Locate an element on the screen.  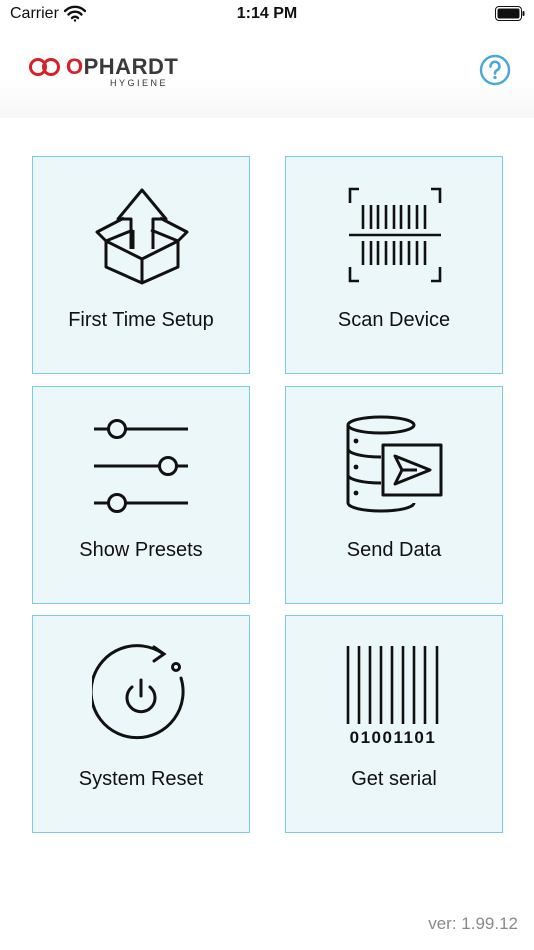
tile-label: Send Data is located at coordinates (394, 550).